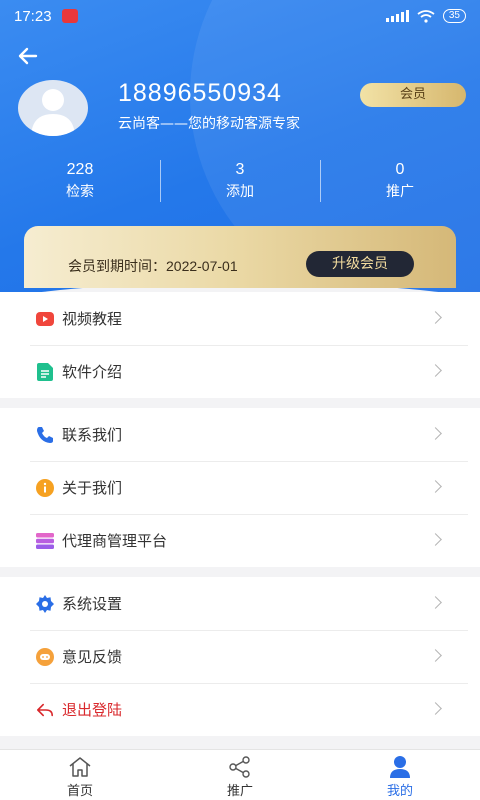  I want to click on info-icon, so click(45, 487).